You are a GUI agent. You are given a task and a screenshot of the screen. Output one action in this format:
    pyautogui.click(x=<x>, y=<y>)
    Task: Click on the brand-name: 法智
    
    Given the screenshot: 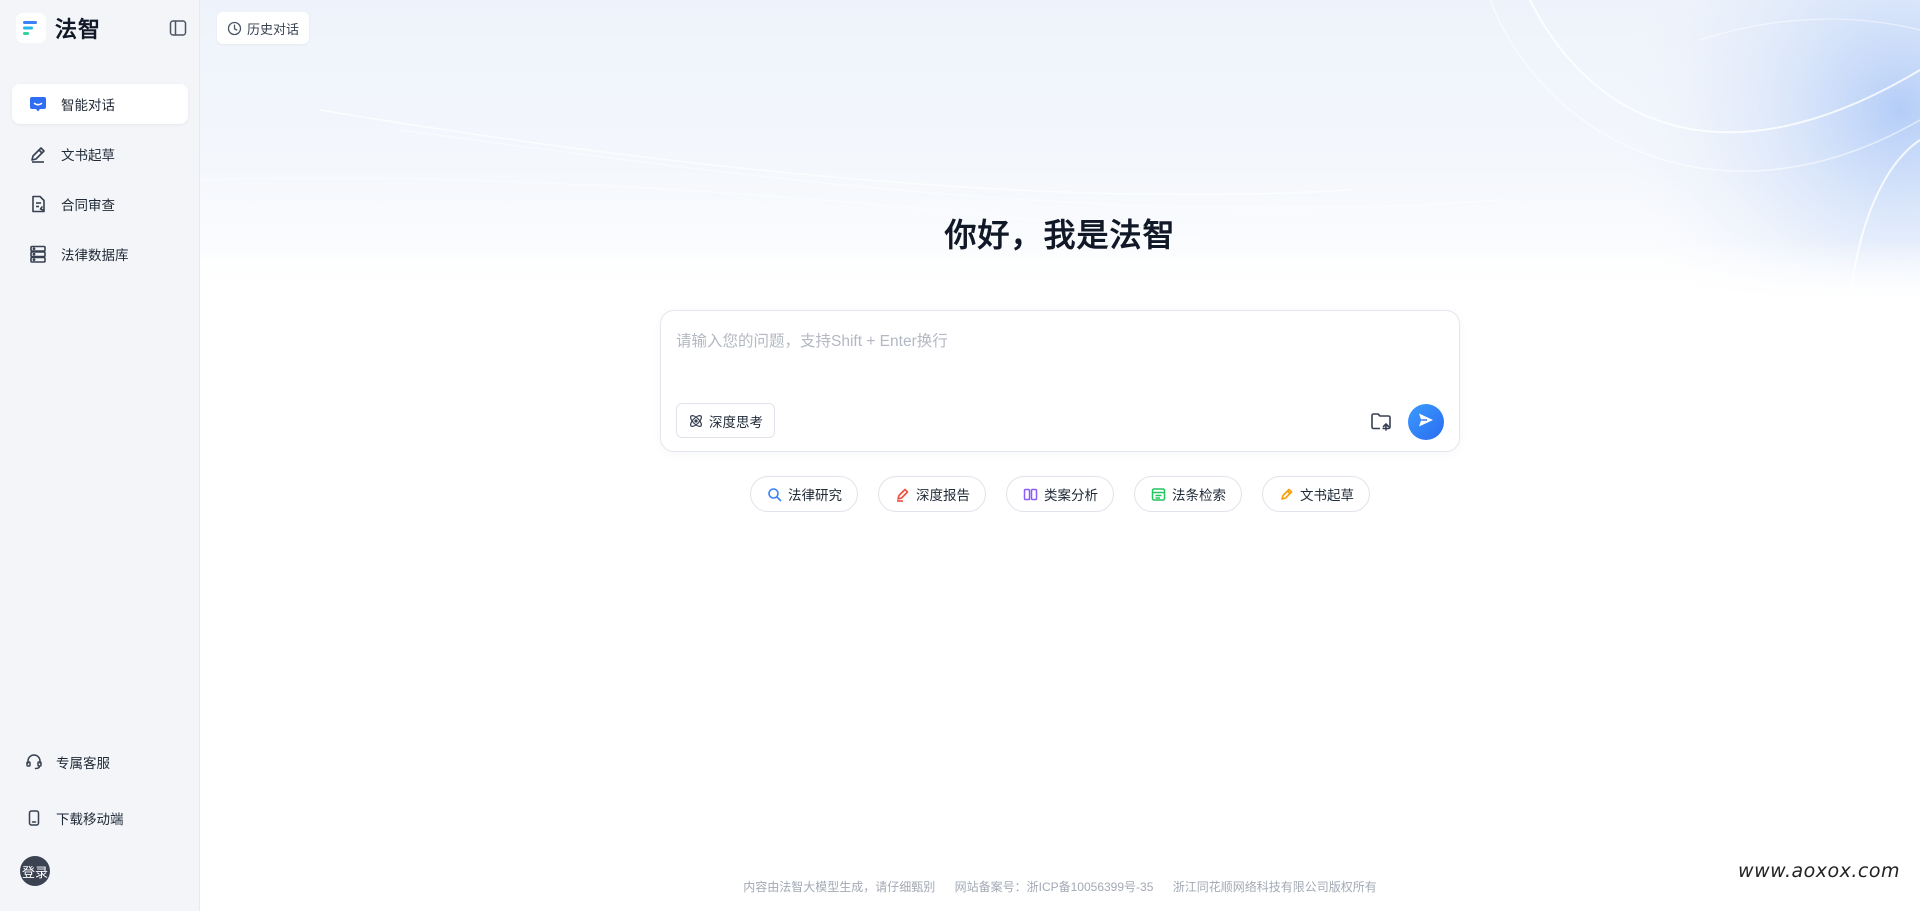 What is the action you would take?
    pyautogui.click(x=78, y=29)
    